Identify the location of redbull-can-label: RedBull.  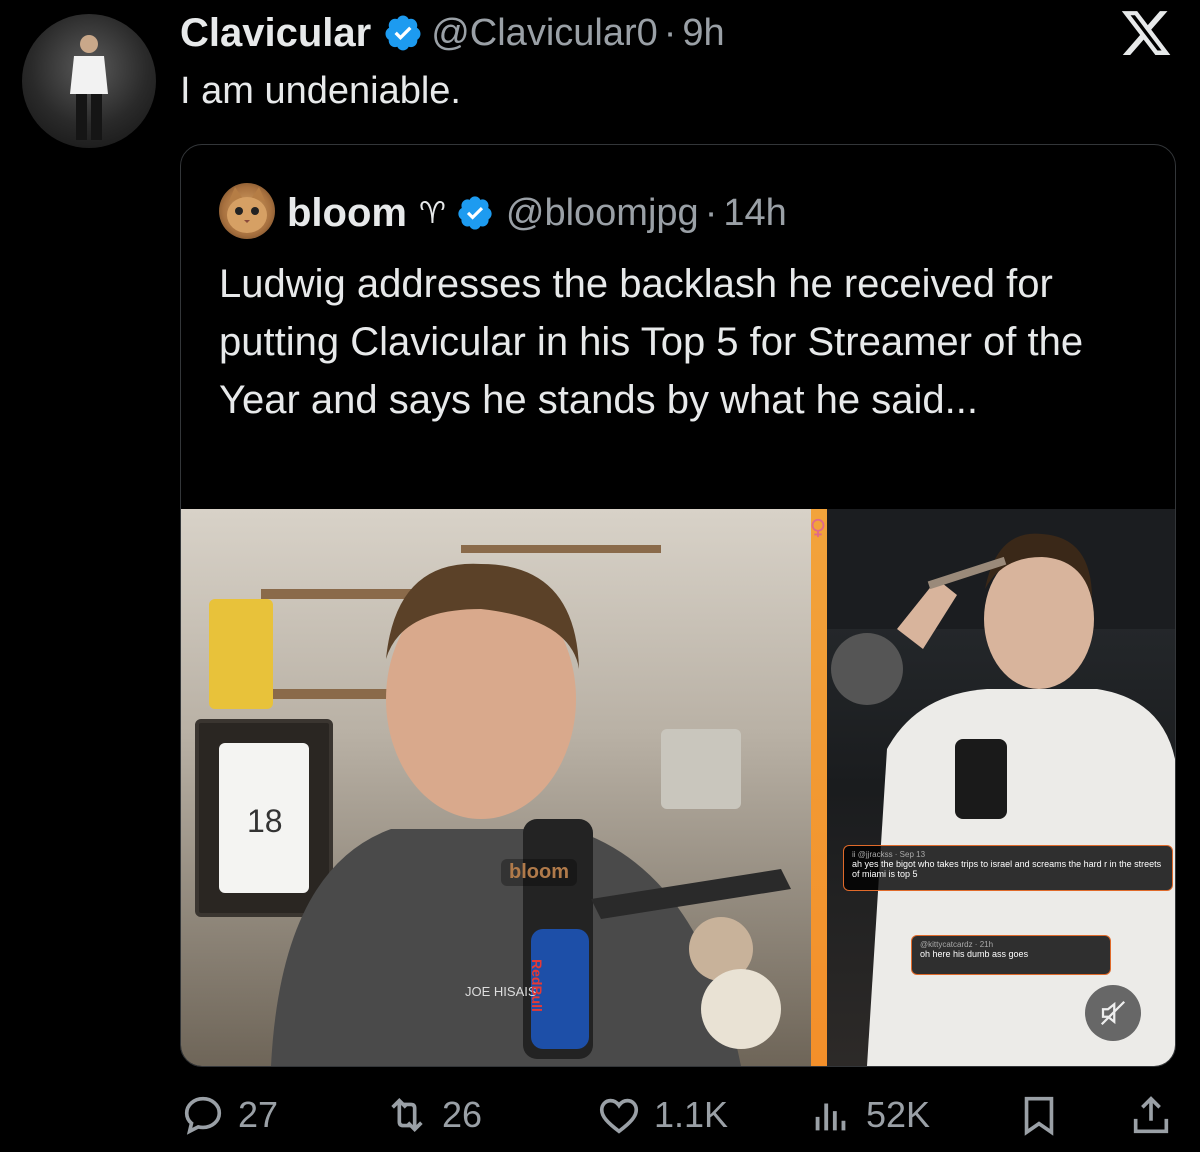
(537, 985).